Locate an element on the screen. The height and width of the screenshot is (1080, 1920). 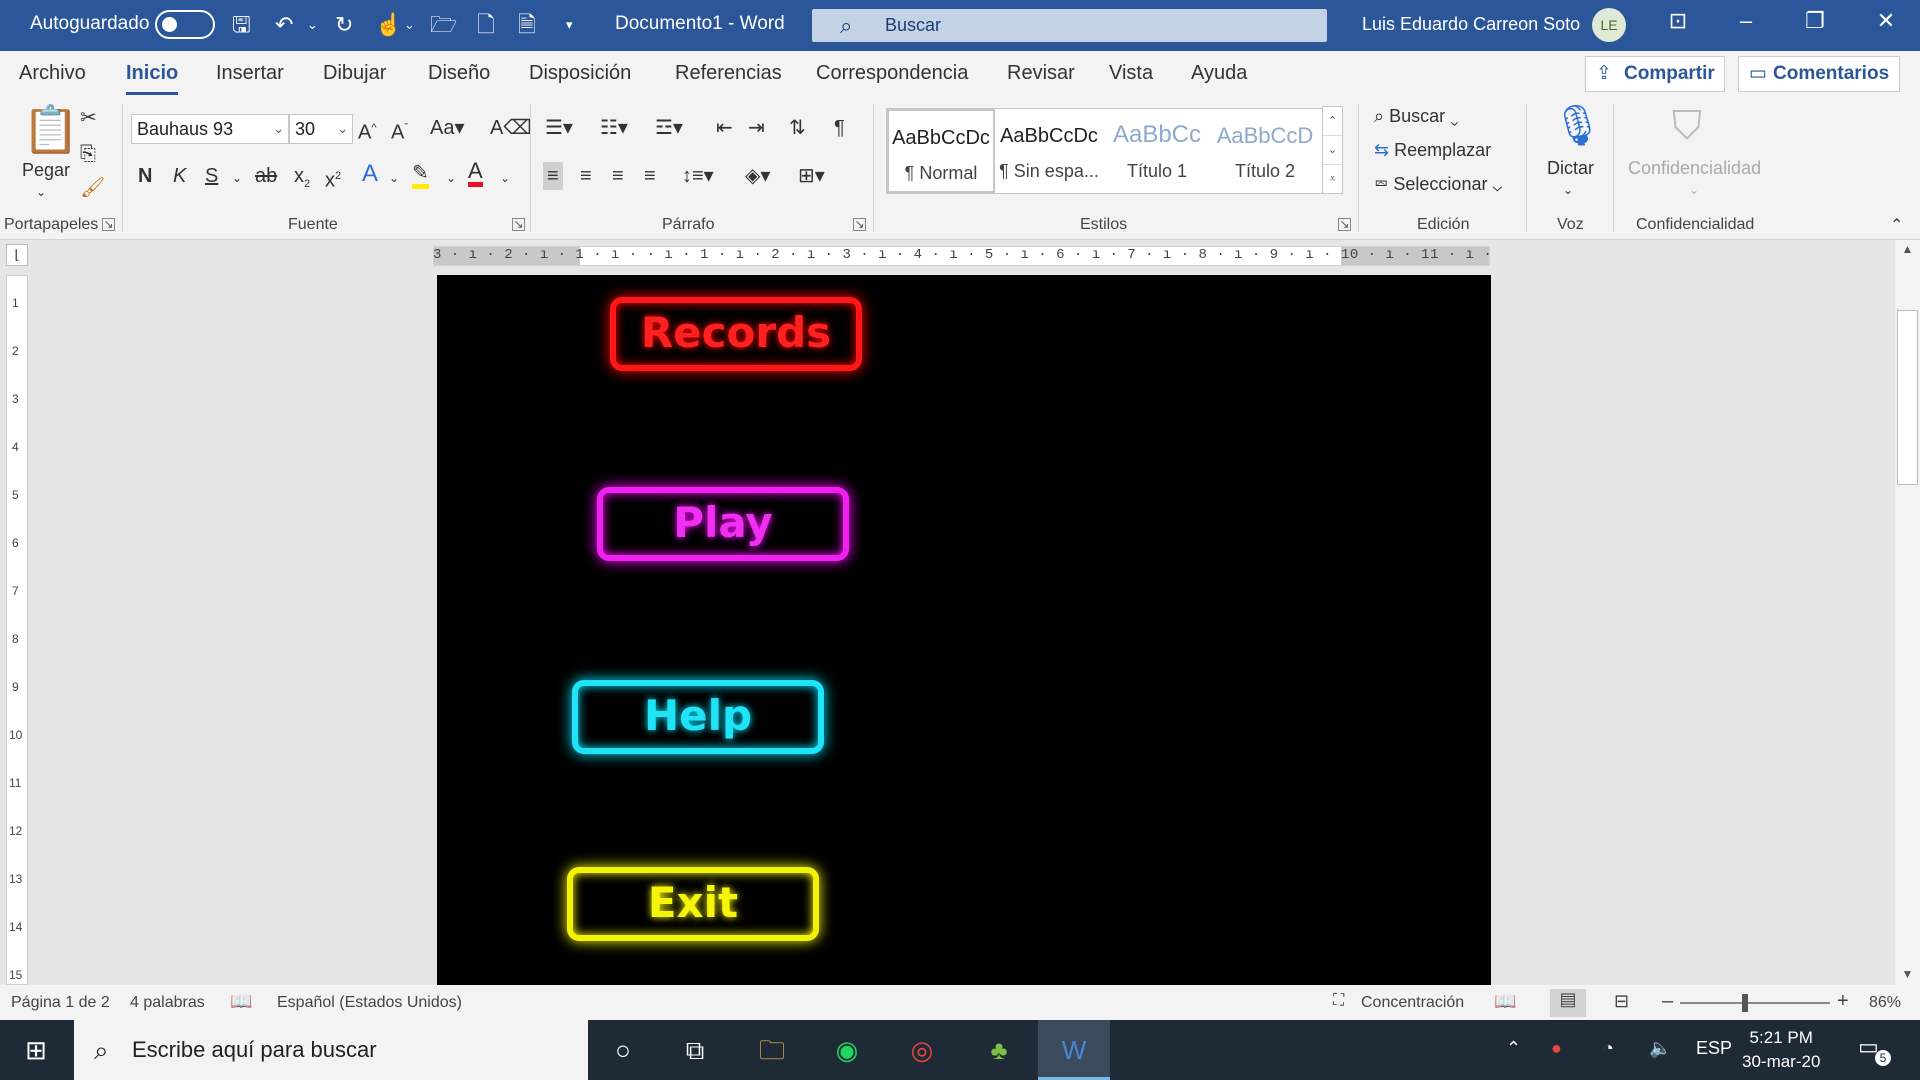
tab-vista: Vista is located at coordinates (1131, 73).